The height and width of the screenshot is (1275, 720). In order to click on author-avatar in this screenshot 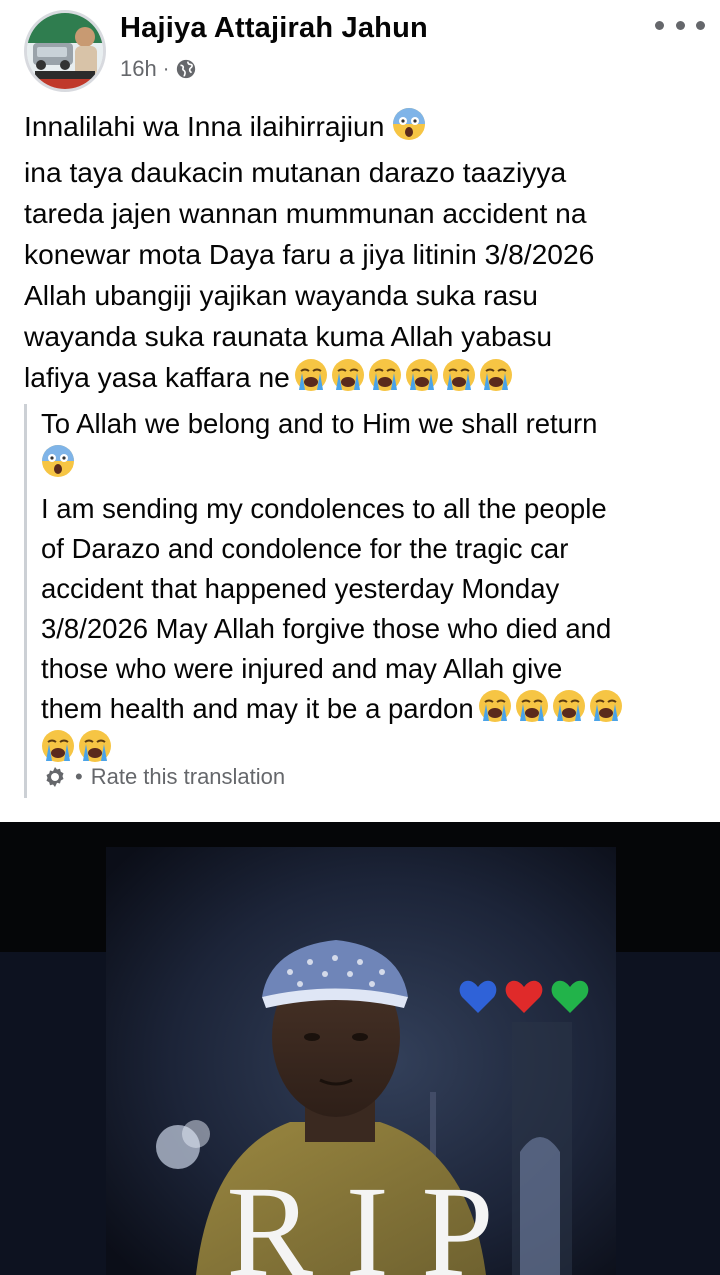, I will do `click(65, 51)`.